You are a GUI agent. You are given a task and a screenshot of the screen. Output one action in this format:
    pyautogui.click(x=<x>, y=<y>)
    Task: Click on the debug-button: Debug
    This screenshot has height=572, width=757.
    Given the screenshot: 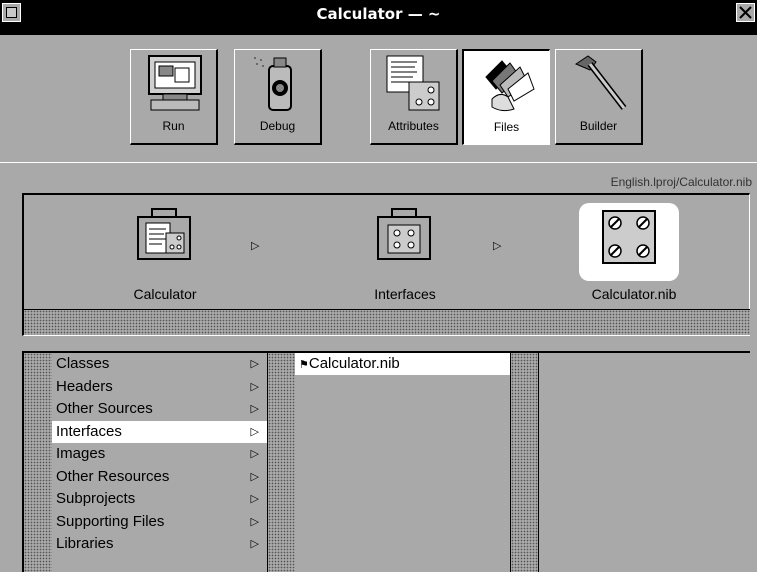 What is the action you would take?
    pyautogui.click(x=278, y=97)
    